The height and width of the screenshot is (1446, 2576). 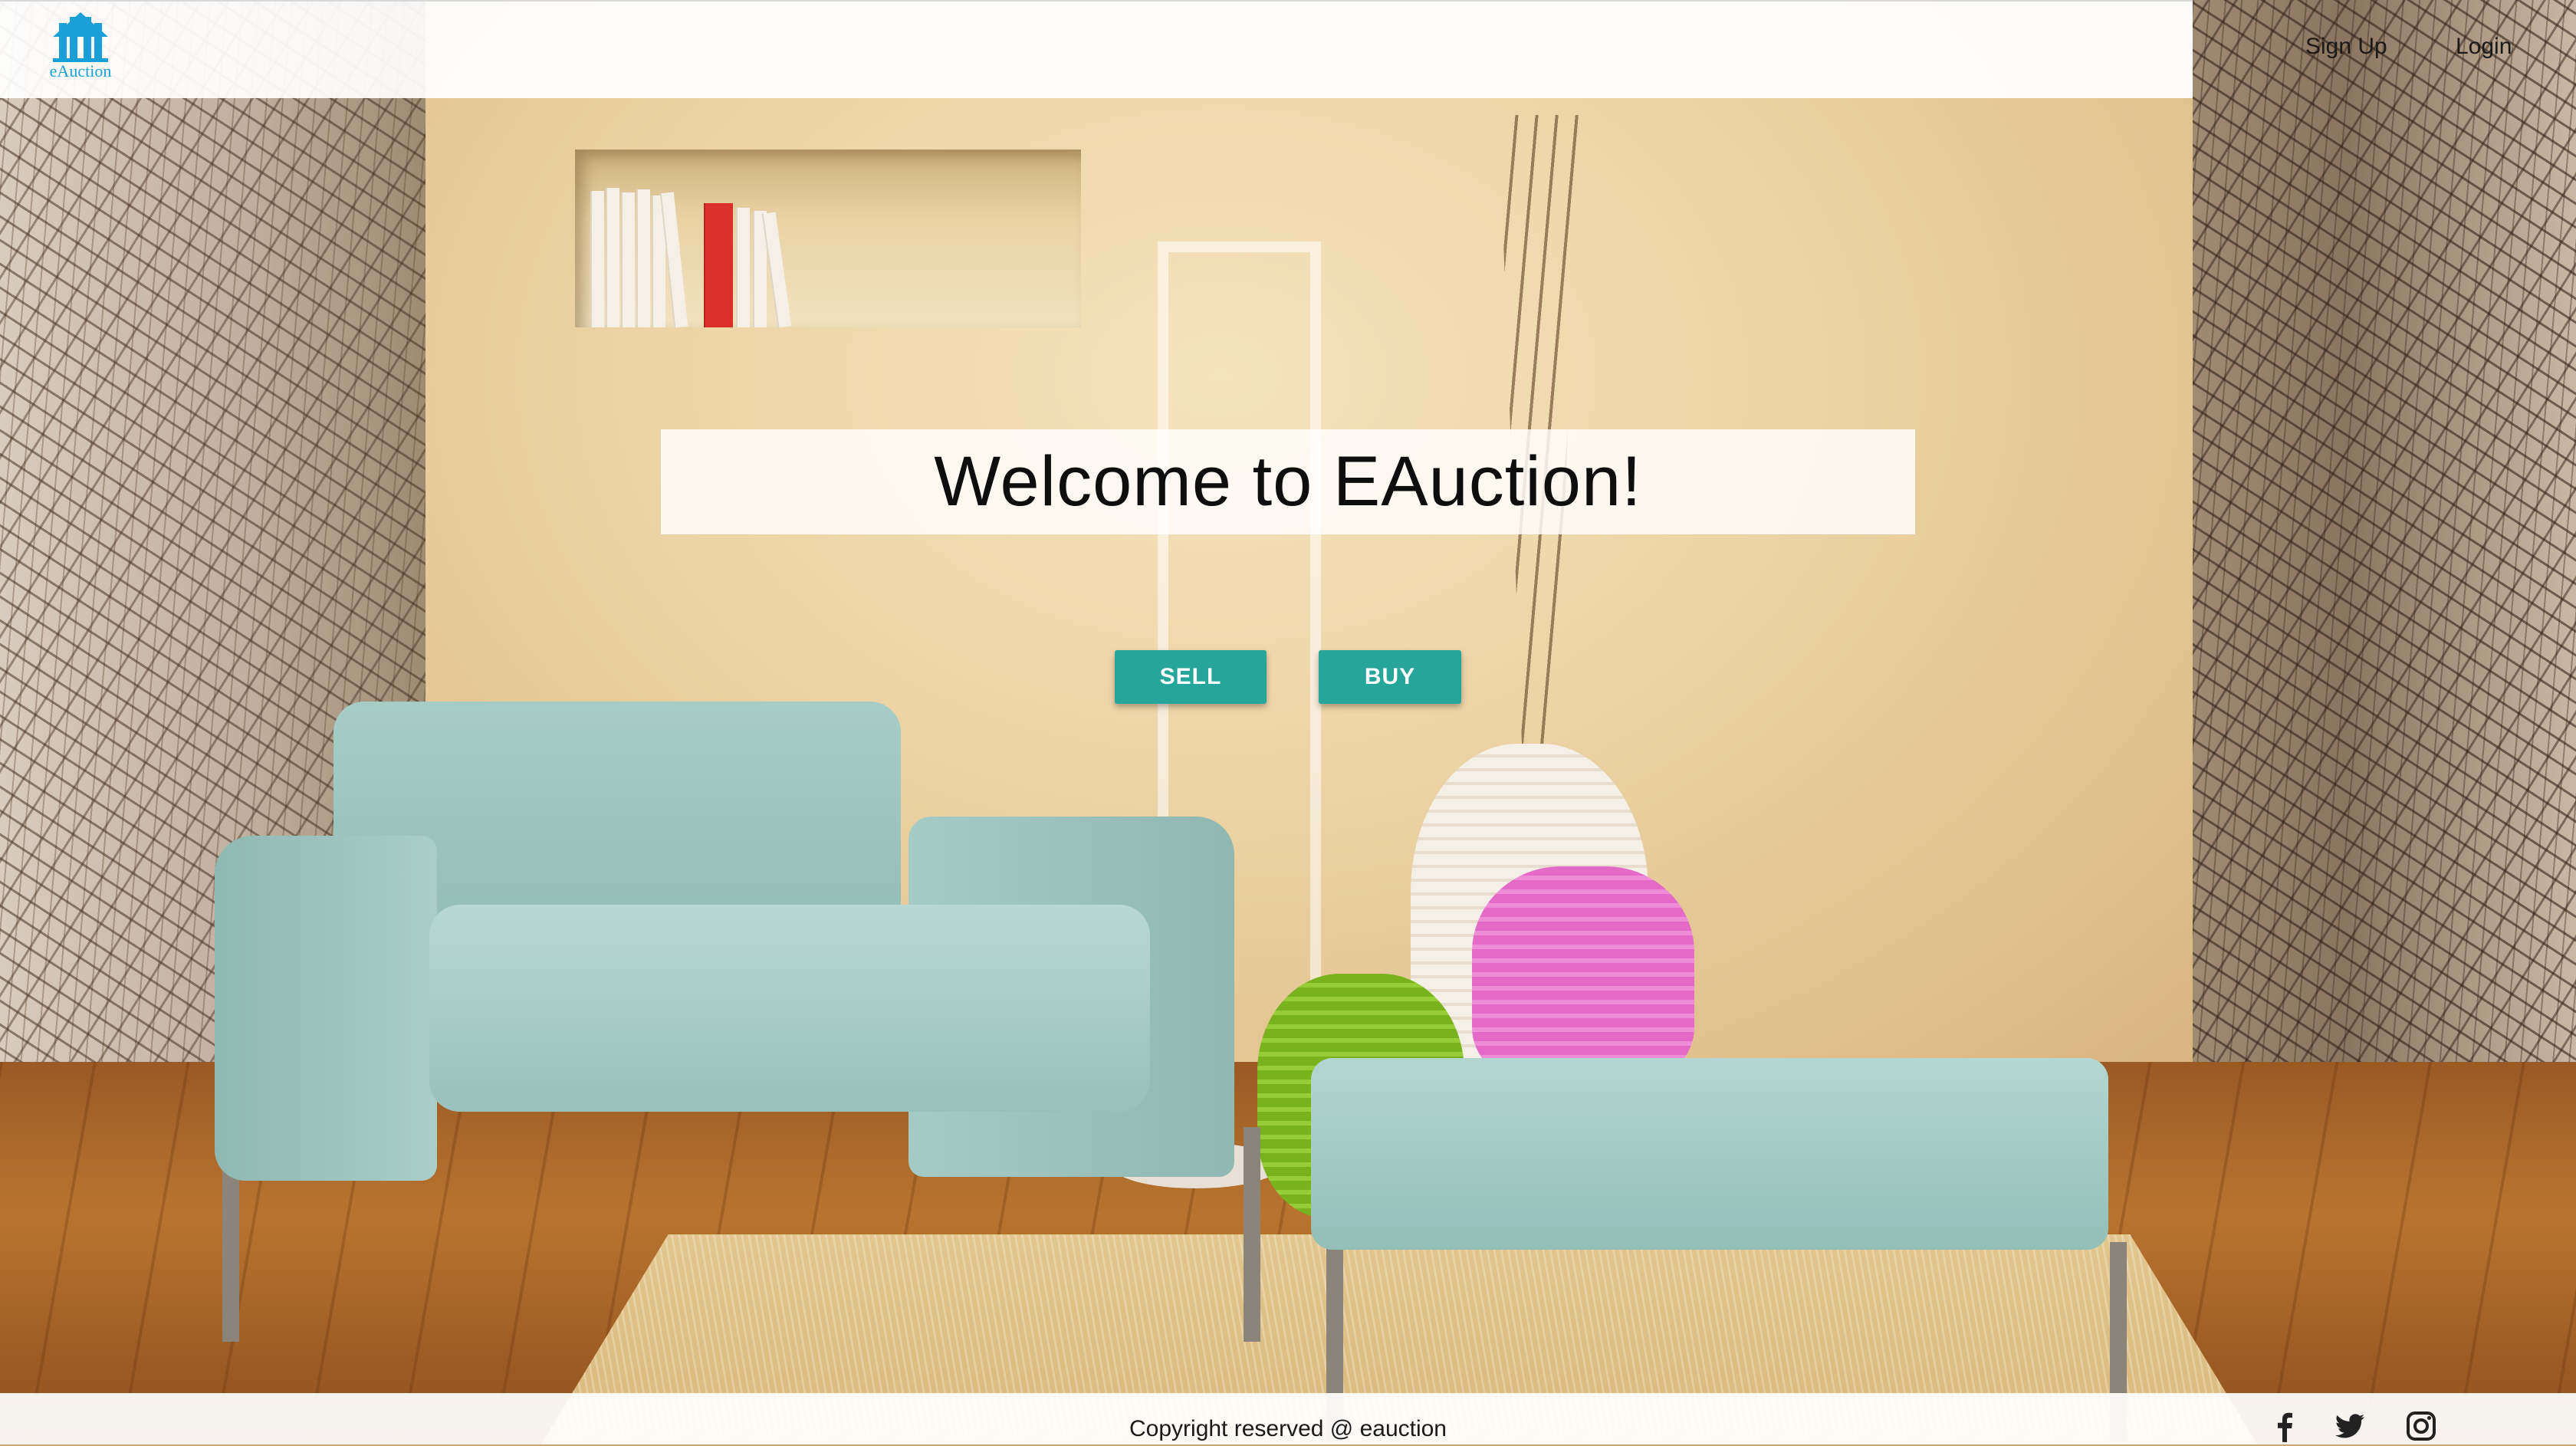 What do you see at coordinates (2385, 536) in the screenshot?
I see `cracked-wall-right` at bounding box center [2385, 536].